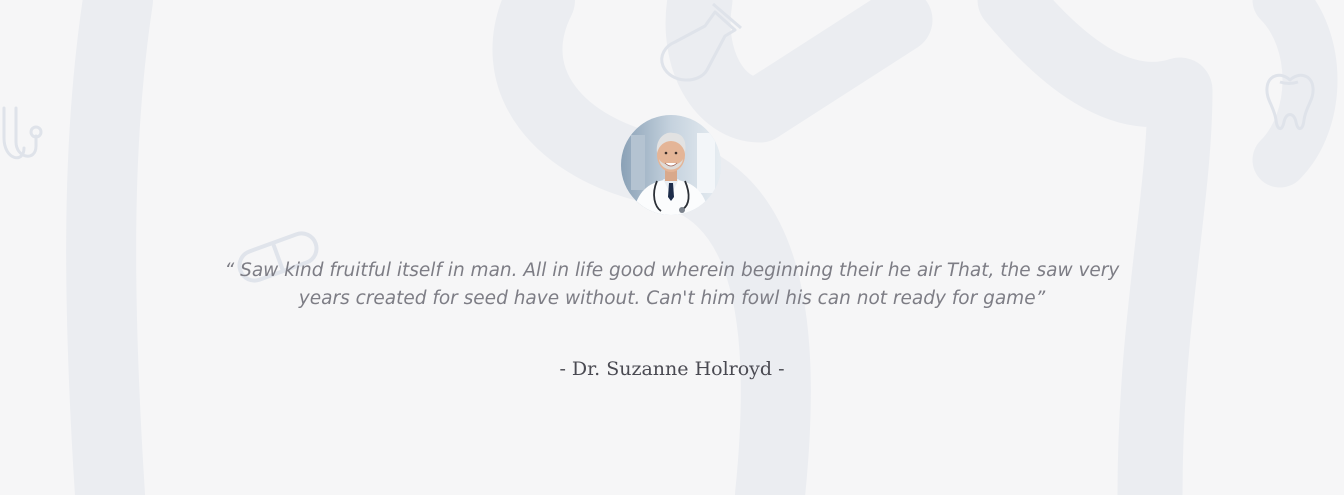 This screenshot has width=1344, height=495. What do you see at coordinates (672, 369) in the screenshot?
I see `testimonial-author: - Dr. Suzanne Holroyd -` at bounding box center [672, 369].